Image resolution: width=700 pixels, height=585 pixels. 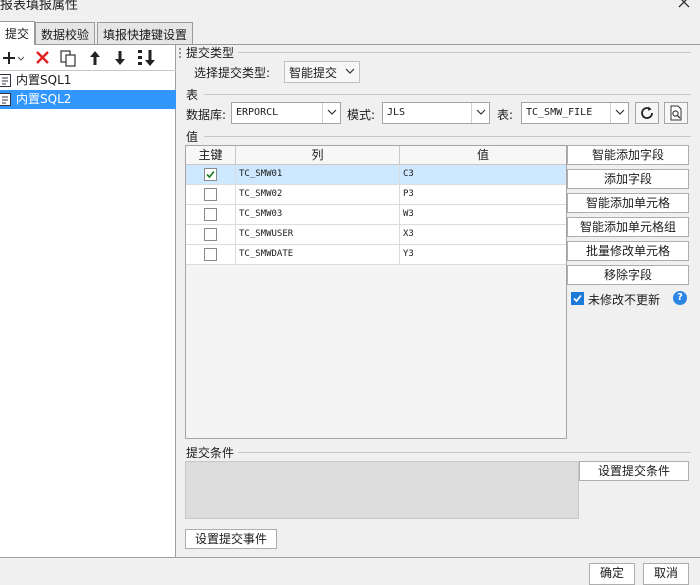 I want to click on value-cell: W3, so click(x=483, y=215).